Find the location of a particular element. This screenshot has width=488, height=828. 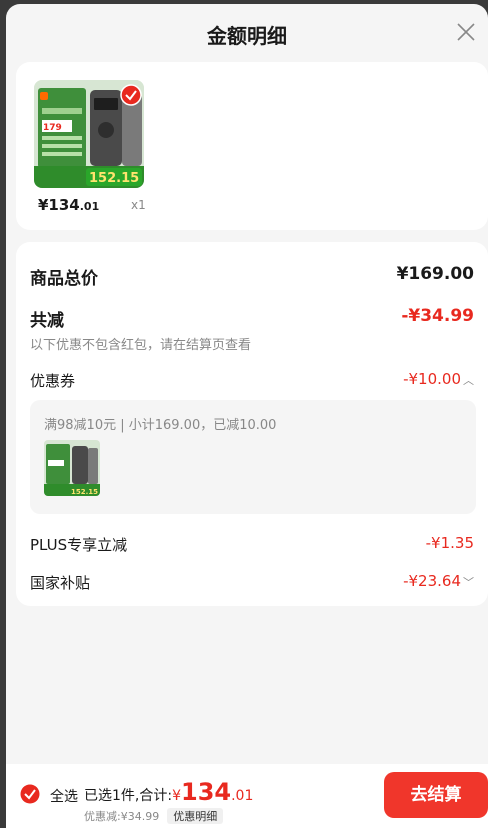

grand-total: ¥134.01 is located at coordinates (213, 792).